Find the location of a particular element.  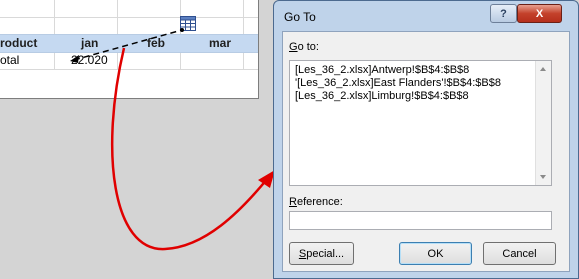

list-item: [Les_36_2.xlsx]Antwerp!$B$4:$B$8 is located at coordinates (382, 70).